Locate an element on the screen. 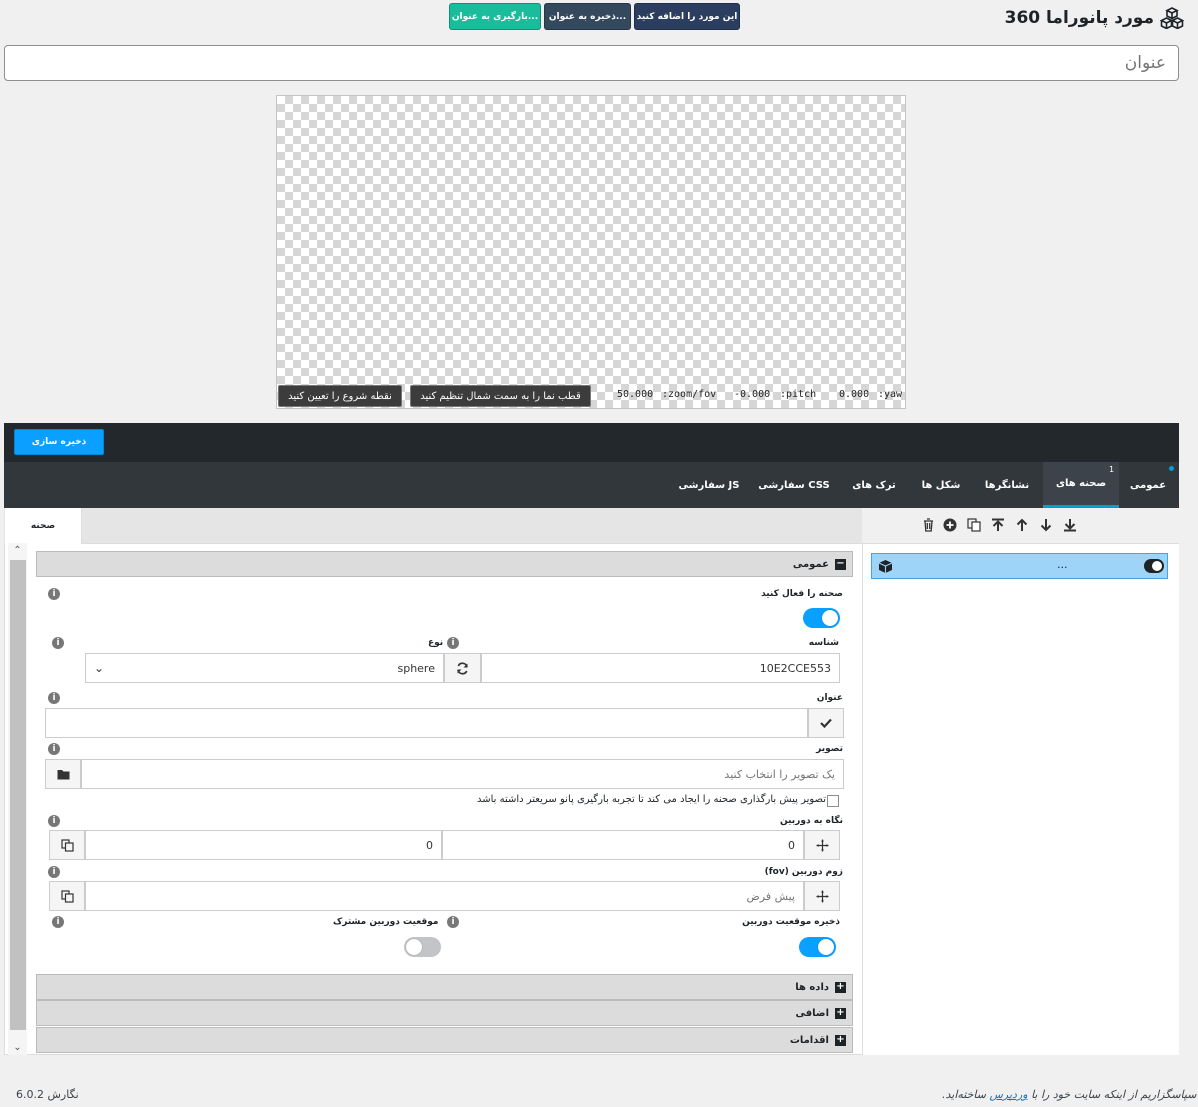 The height and width of the screenshot is (1107, 1198). section-data-header: داده ها + is located at coordinates (444, 987).